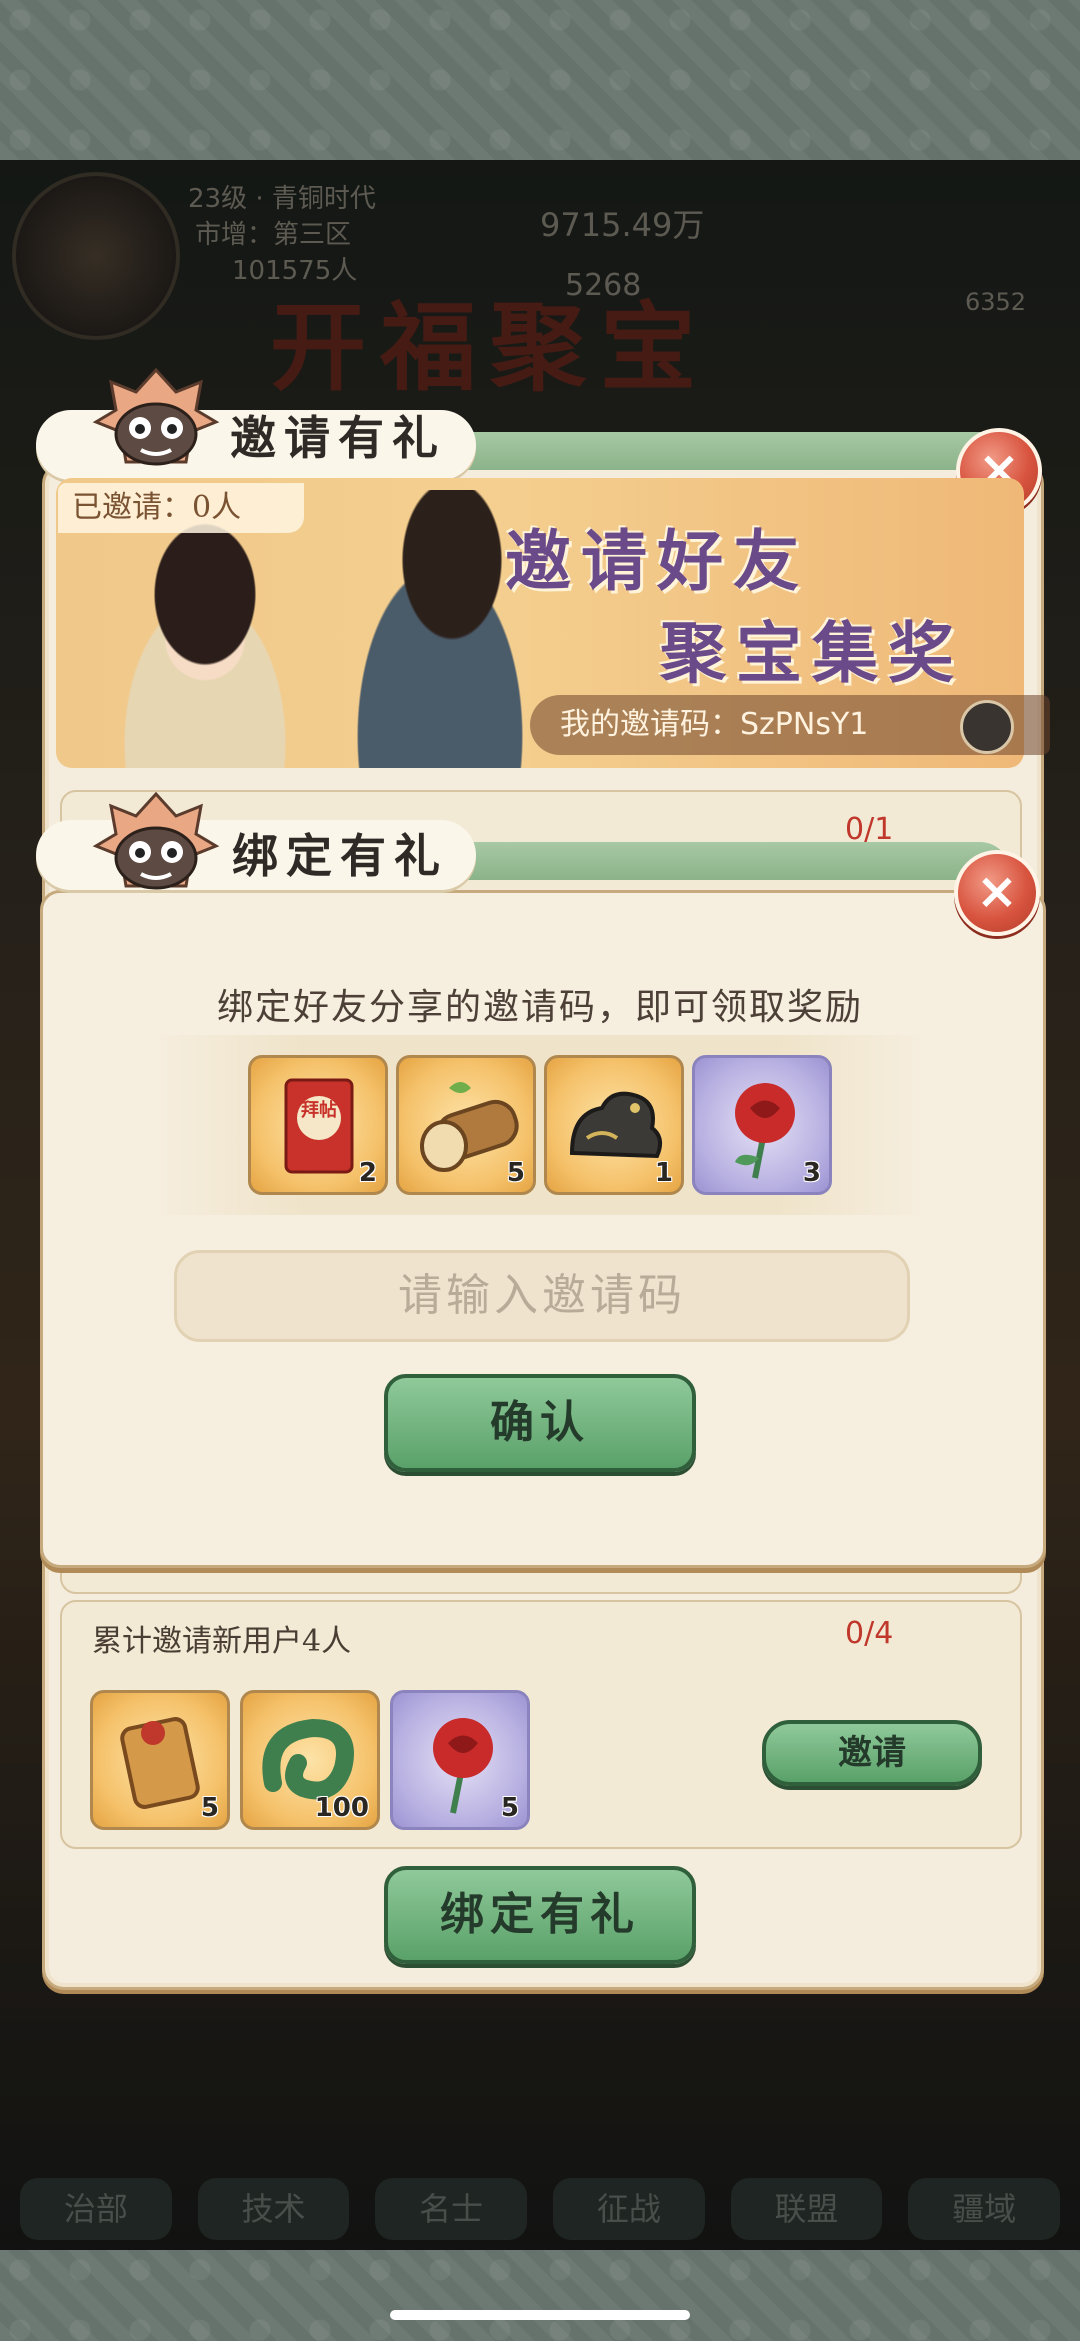 This screenshot has height=2341, width=1080. What do you see at coordinates (872, 1753) in the screenshot?
I see `invite-button: 邀请` at bounding box center [872, 1753].